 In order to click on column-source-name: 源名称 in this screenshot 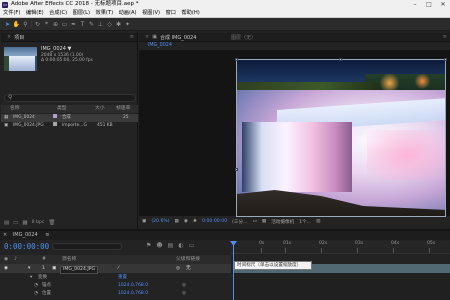, I will do `click(69, 259)`.